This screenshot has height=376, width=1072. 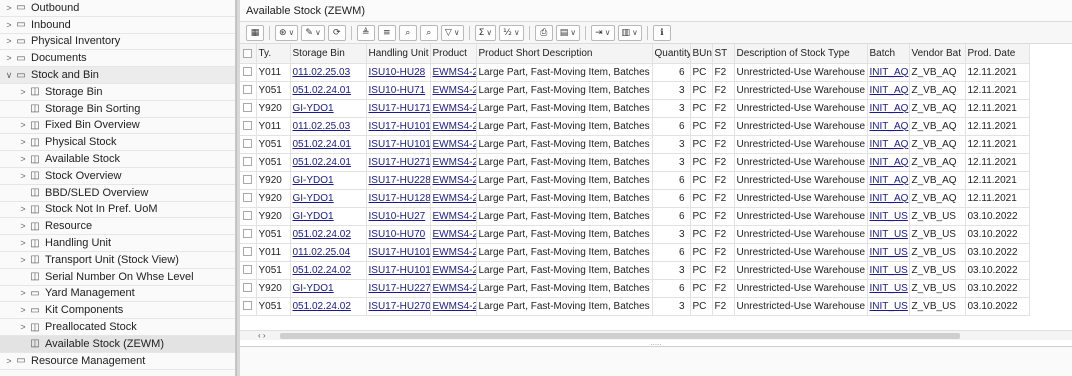 I want to click on info-button: ℹ, so click(x=661, y=32).